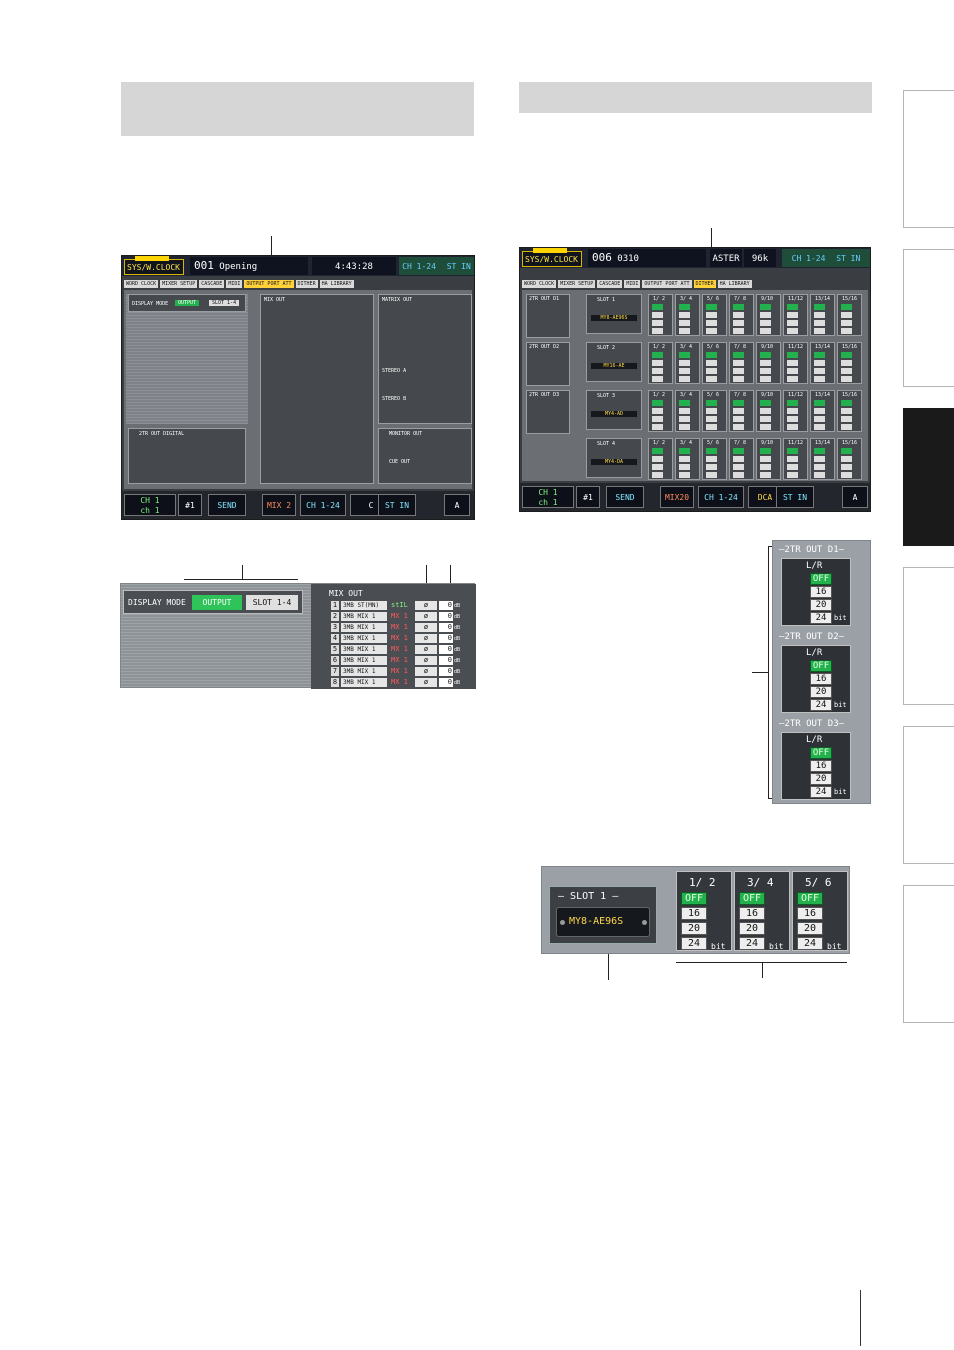 Image resolution: width=954 pixels, height=1350 pixels. Describe the element at coordinates (187, 303) in the screenshot. I see `output-button: OUTPUT` at that location.